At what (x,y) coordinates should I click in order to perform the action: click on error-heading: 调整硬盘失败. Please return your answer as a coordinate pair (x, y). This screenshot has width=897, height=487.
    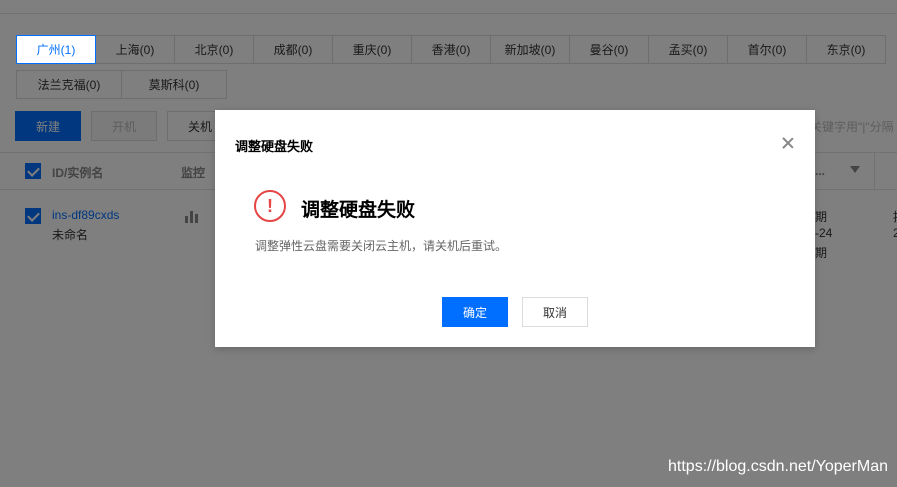
    Looking at the image, I should click on (358, 210).